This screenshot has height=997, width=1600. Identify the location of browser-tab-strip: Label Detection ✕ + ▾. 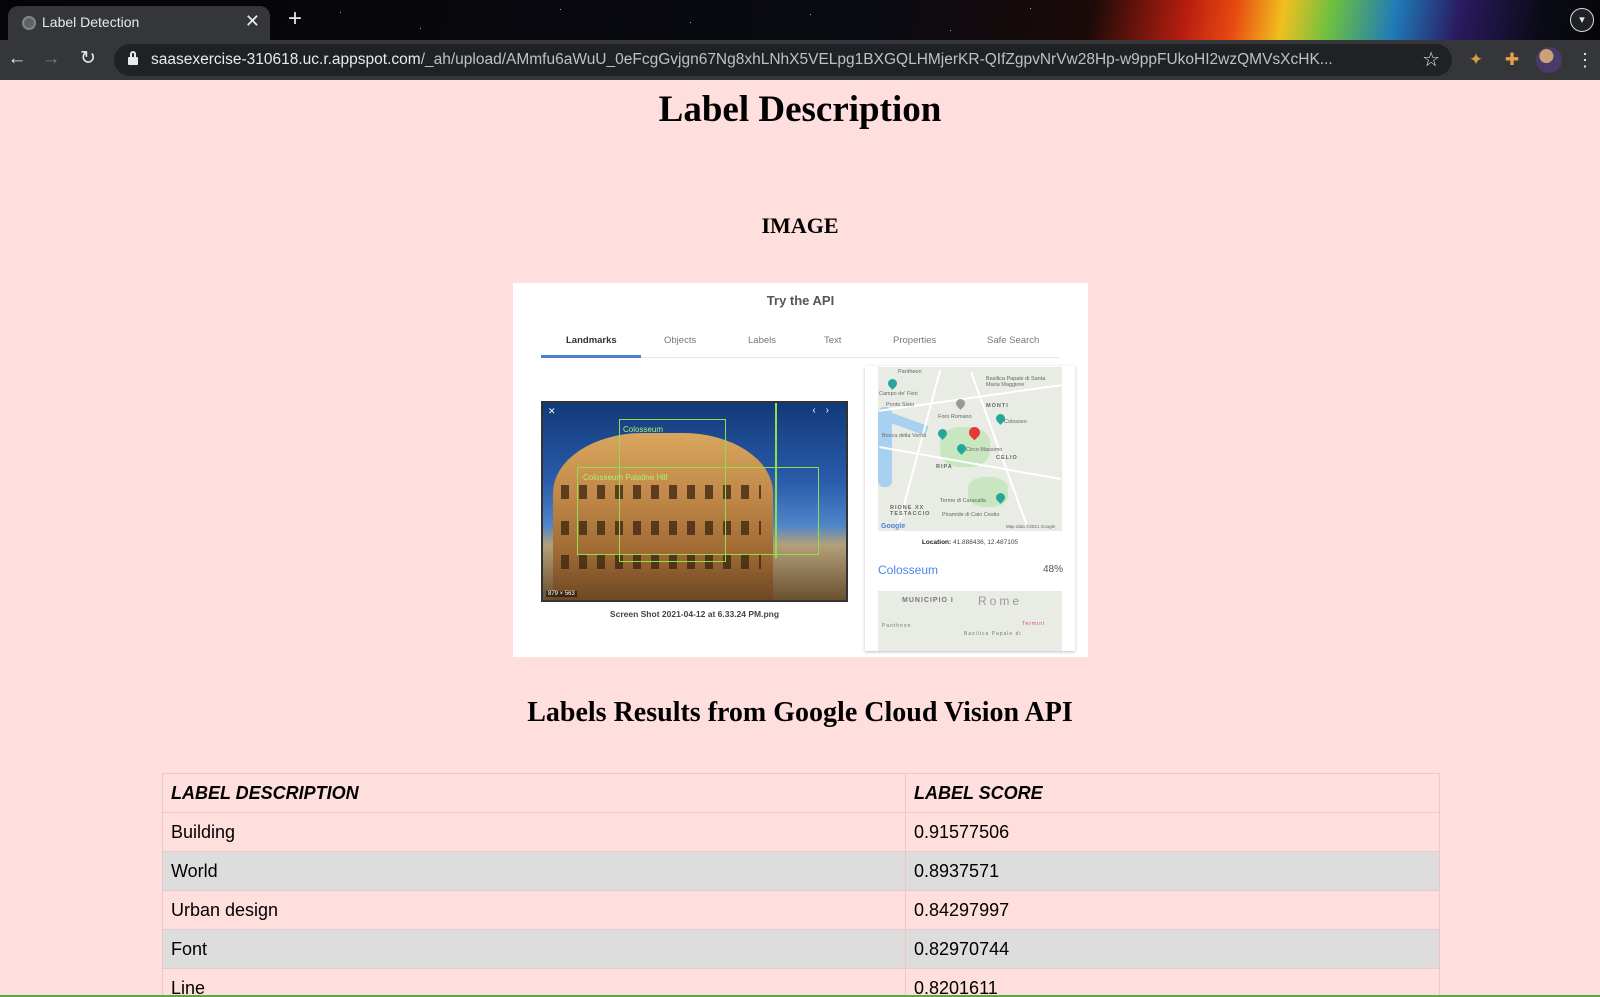
(800, 20).